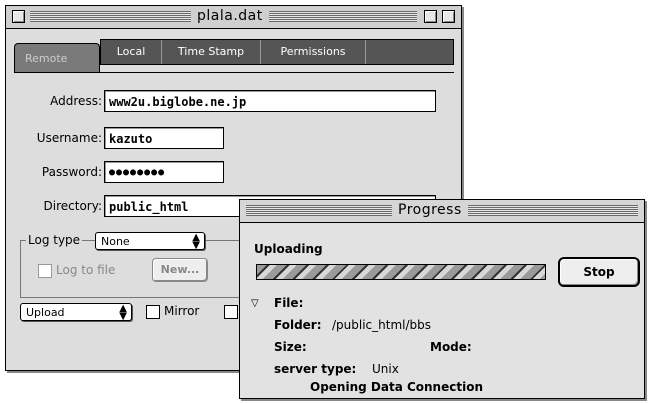 This screenshot has height=403, width=649. What do you see at coordinates (115, 241) in the screenshot?
I see `log-type-value: None` at bounding box center [115, 241].